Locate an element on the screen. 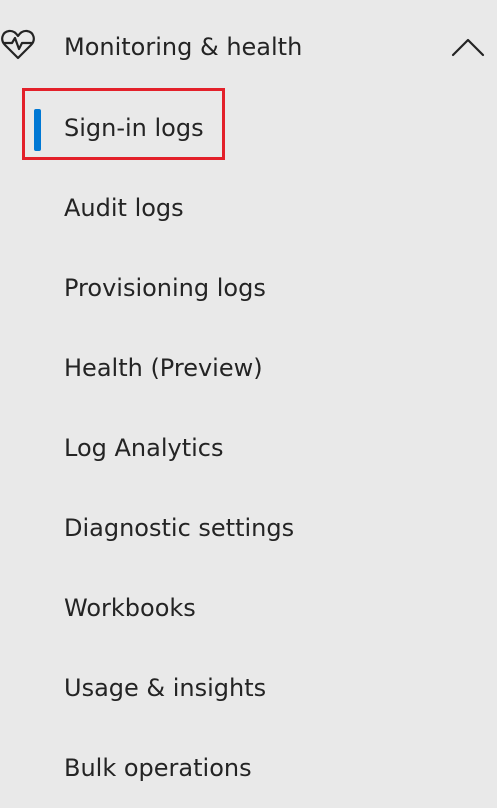  nav-item-log-analytics: Log Analytics is located at coordinates (248, 448).